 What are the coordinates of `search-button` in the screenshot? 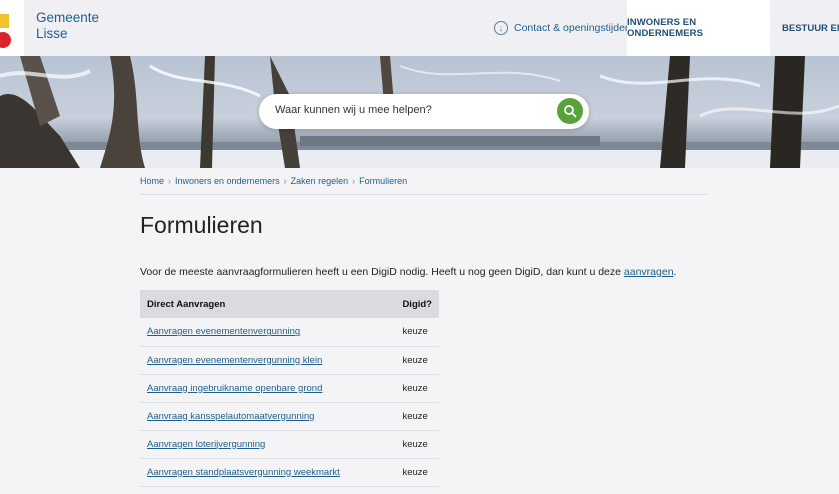 It's located at (570, 111).